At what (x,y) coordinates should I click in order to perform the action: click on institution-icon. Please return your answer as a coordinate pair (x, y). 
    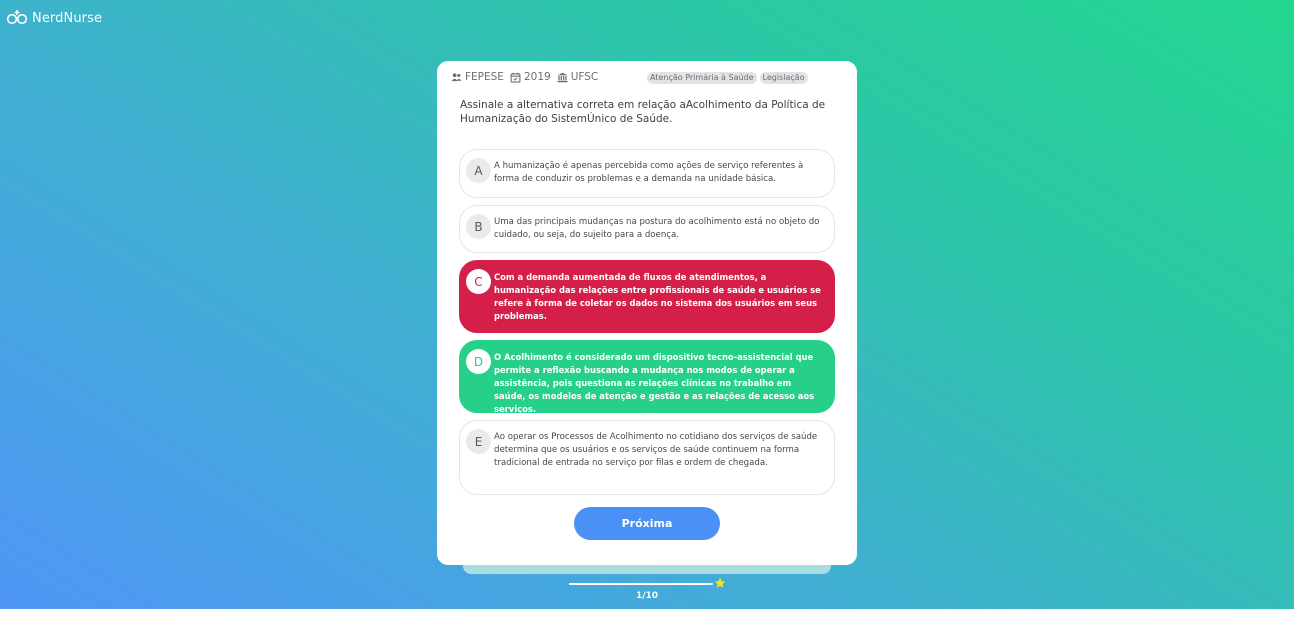
    Looking at the image, I should click on (562, 77).